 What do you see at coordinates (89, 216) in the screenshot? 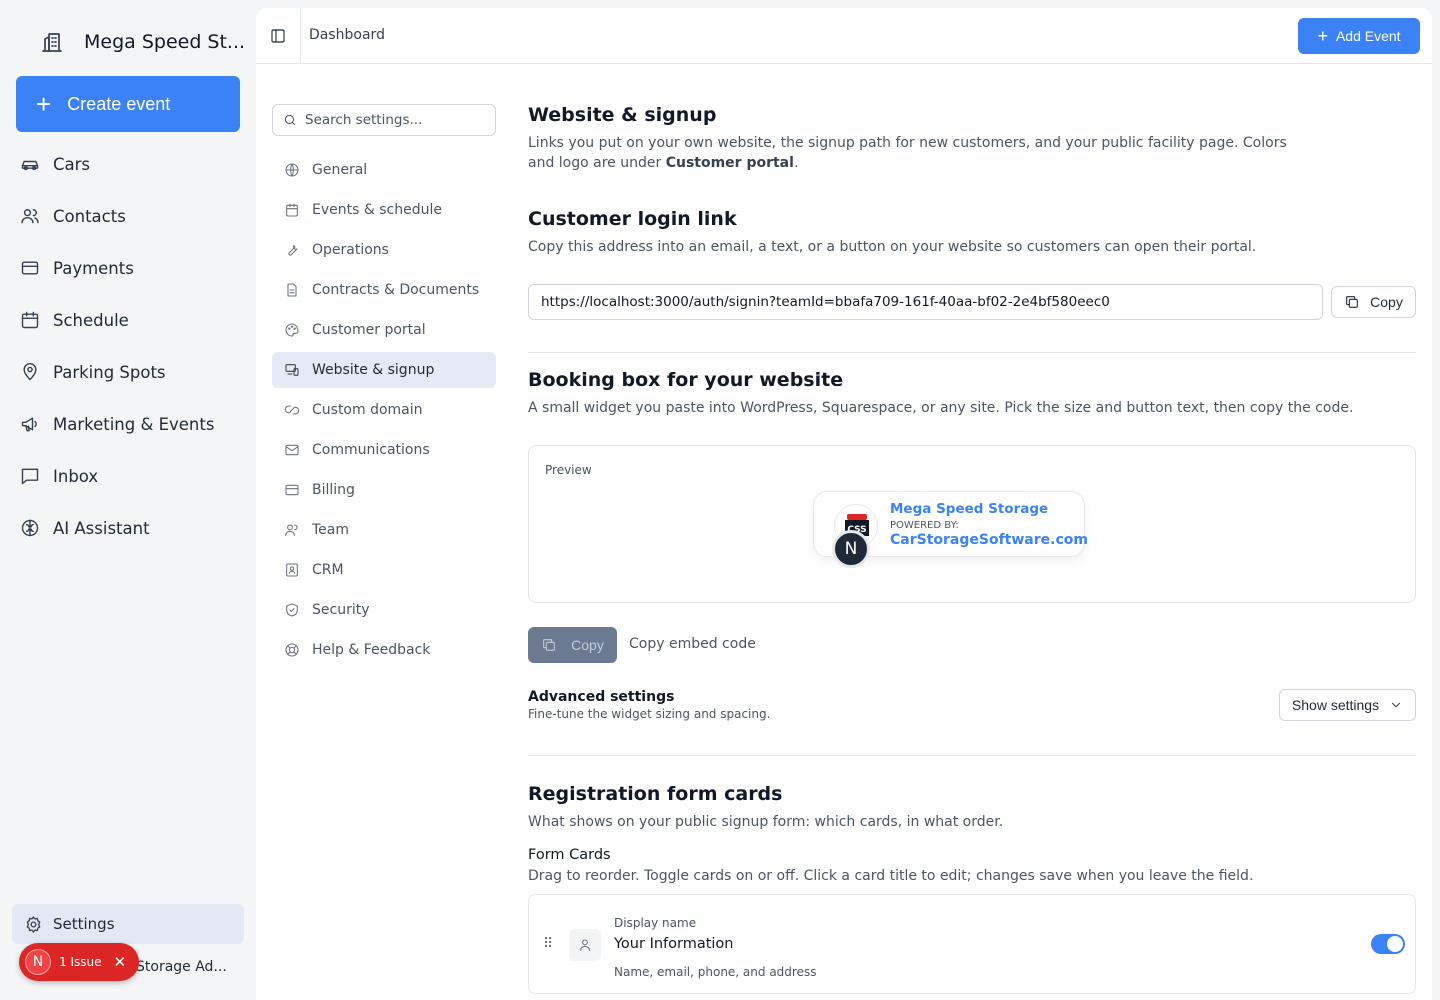
I see `sidebar-item-label: Contacts` at bounding box center [89, 216].